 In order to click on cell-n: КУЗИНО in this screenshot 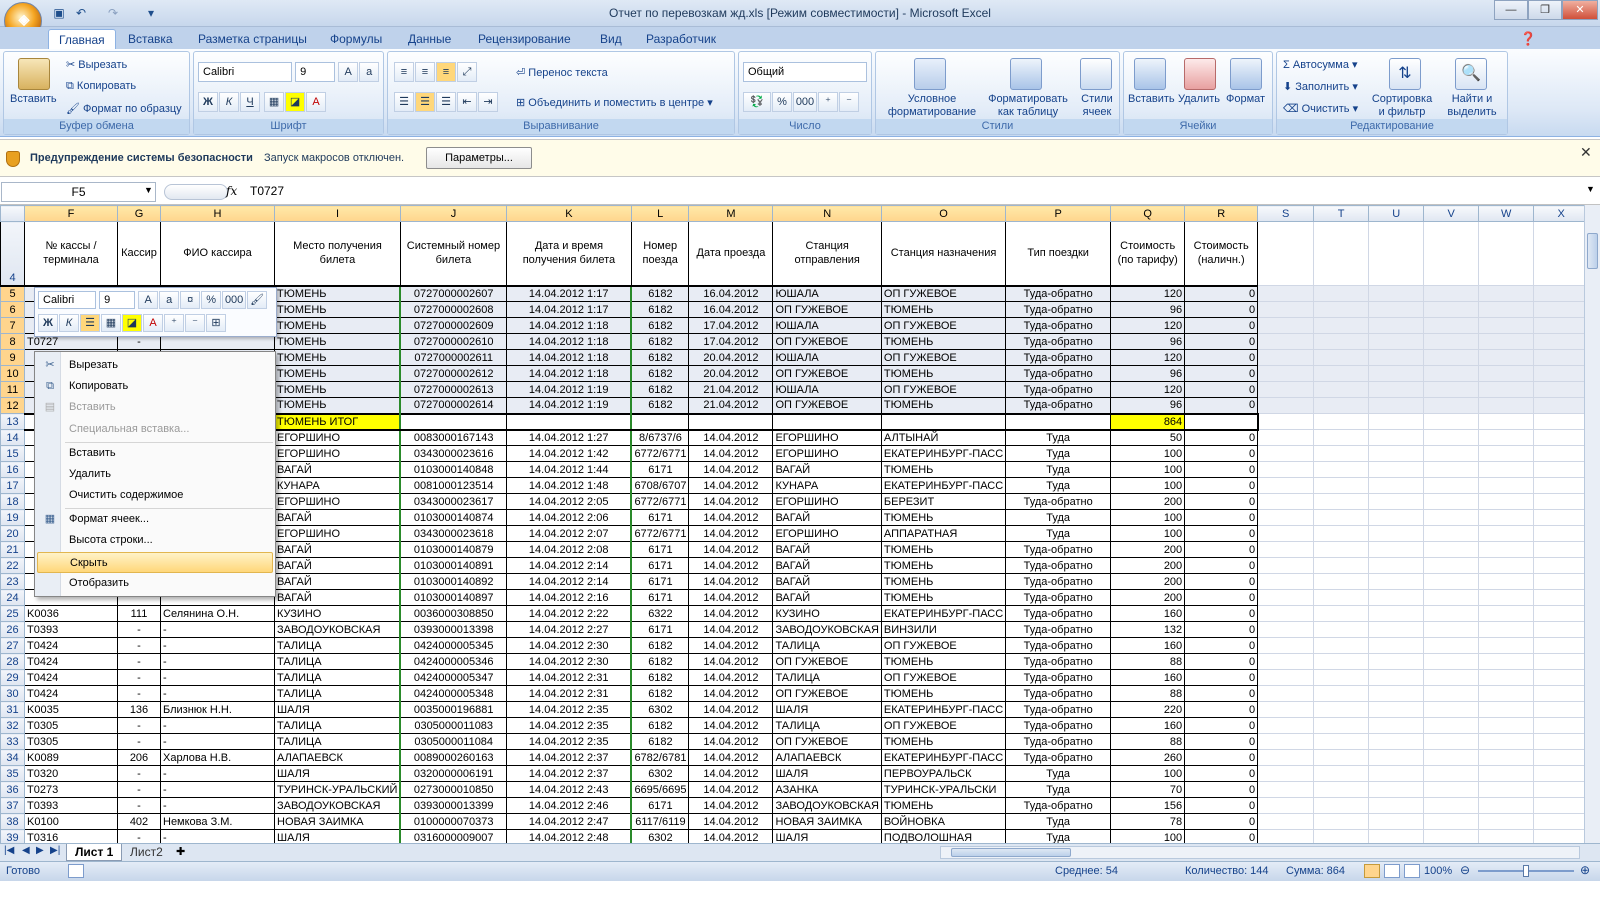, I will do `click(827, 613)`.